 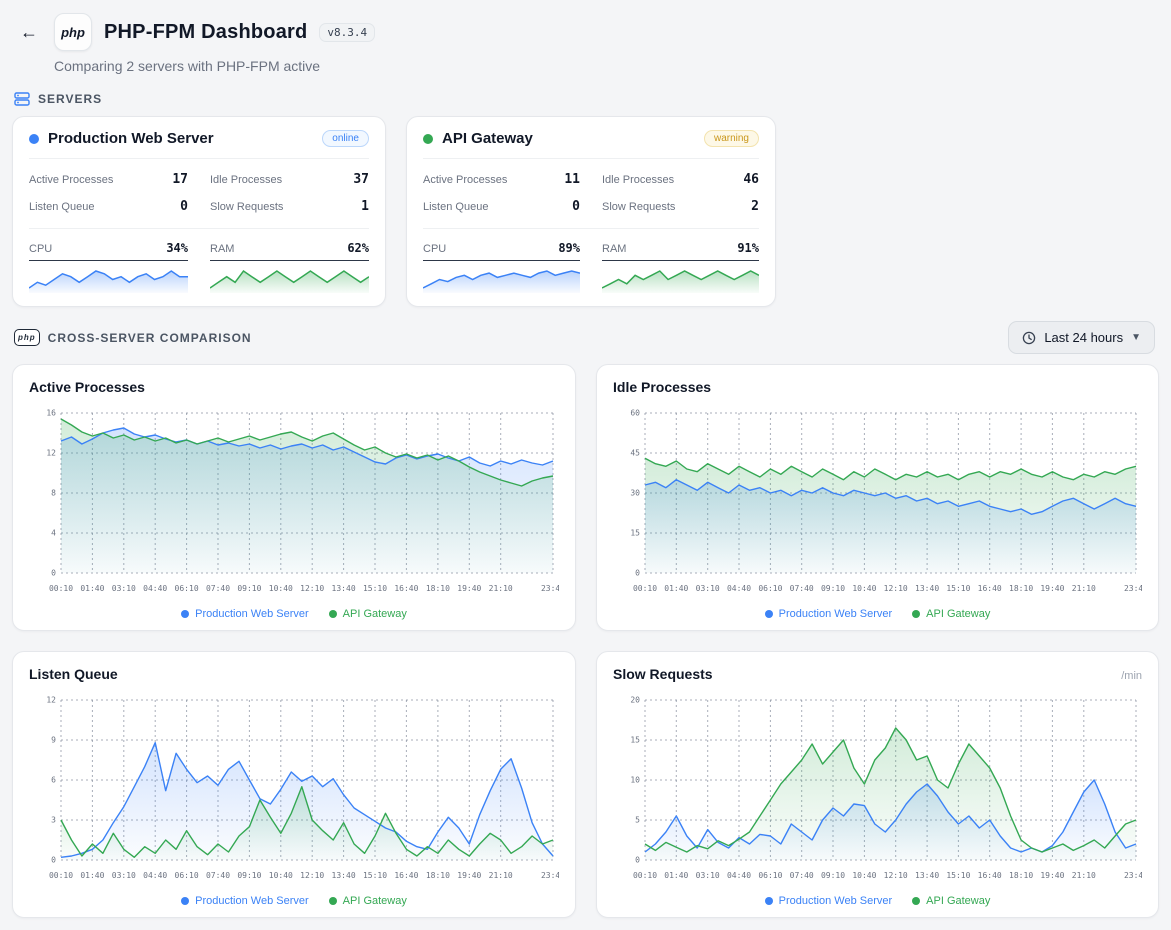 I want to click on stat-value: 2, so click(x=755, y=206).